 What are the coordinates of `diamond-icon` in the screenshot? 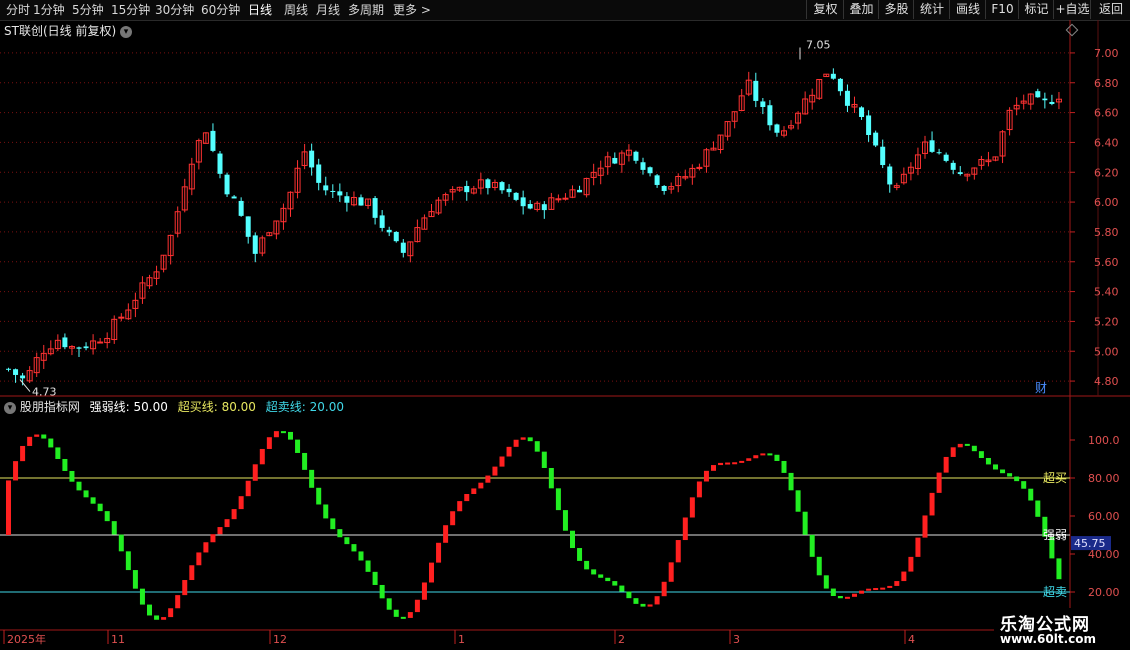 It's located at (1072, 30).